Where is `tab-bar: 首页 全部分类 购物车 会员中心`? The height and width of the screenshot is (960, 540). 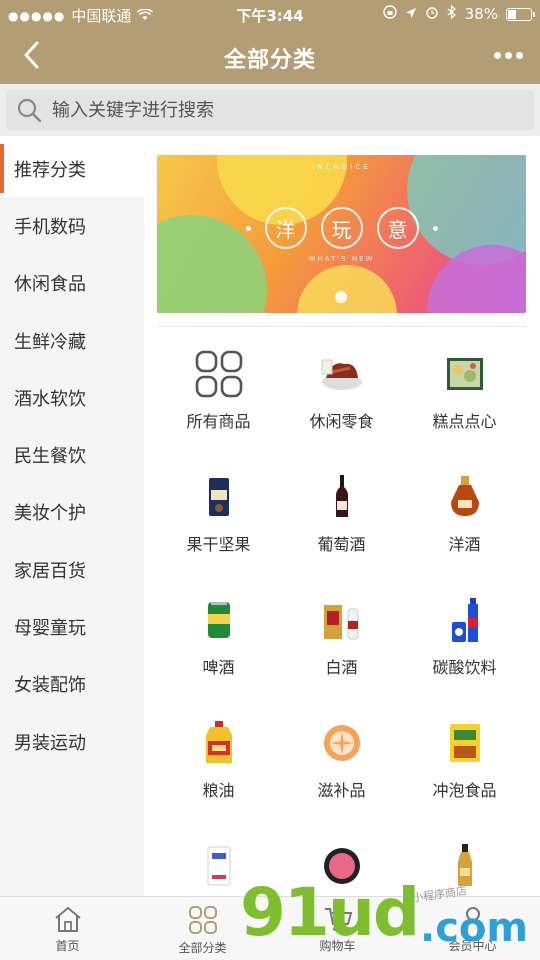
tab-bar: 首页 全部分类 购物车 会员中心 is located at coordinates (270, 928).